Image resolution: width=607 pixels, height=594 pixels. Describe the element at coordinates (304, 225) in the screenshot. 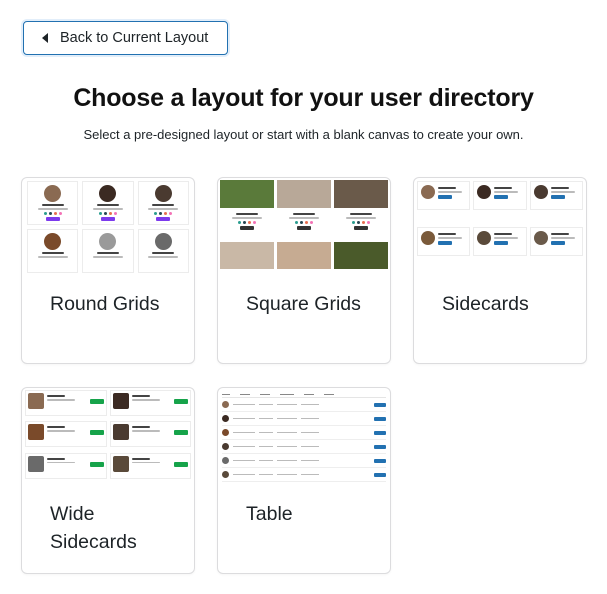

I see `square-grids-preview` at that location.